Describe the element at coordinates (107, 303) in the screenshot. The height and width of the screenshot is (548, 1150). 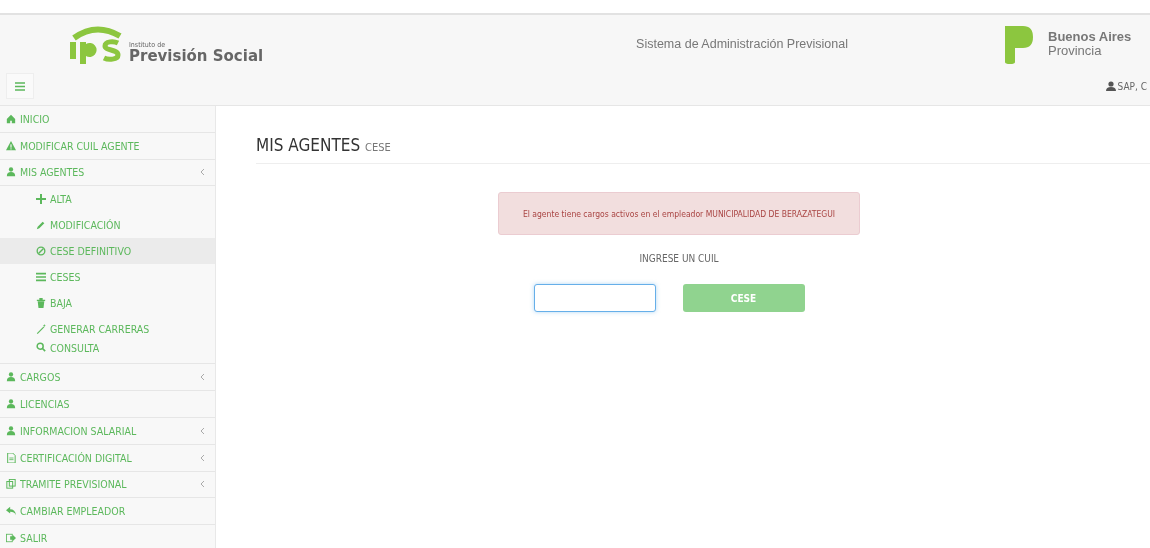
I see `sidebar-subitem: BAJA` at that location.